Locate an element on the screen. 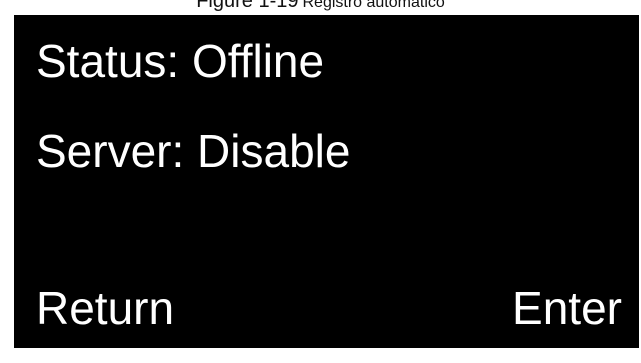 The image size is (641, 363). return-button: Return is located at coordinates (105, 308).